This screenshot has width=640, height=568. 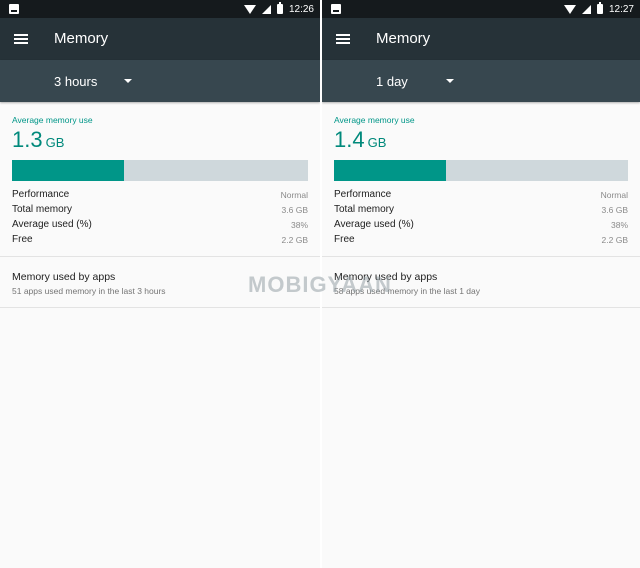 What do you see at coordinates (89, 291) in the screenshot?
I see `apps-subtitle: 51 apps used memory in the last 3 hours` at bounding box center [89, 291].